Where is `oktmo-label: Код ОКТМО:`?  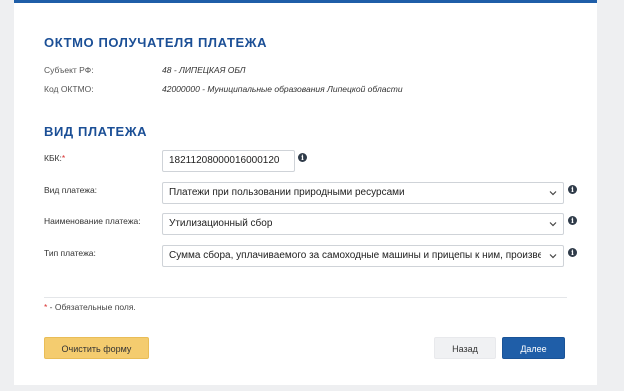 oktmo-label: Код ОКТМО: is located at coordinates (69, 89).